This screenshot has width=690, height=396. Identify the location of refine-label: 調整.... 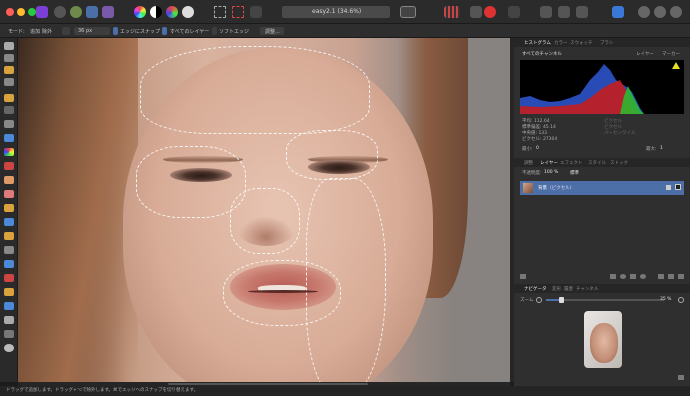
(272, 31).